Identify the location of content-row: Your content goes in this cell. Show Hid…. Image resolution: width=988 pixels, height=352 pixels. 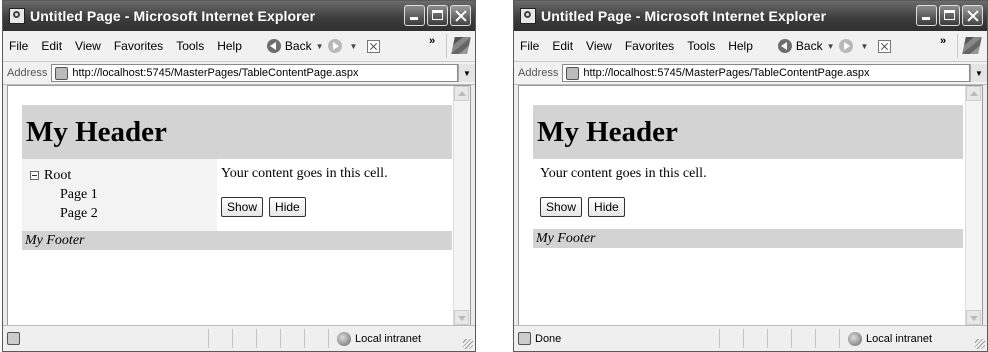
(748, 194).